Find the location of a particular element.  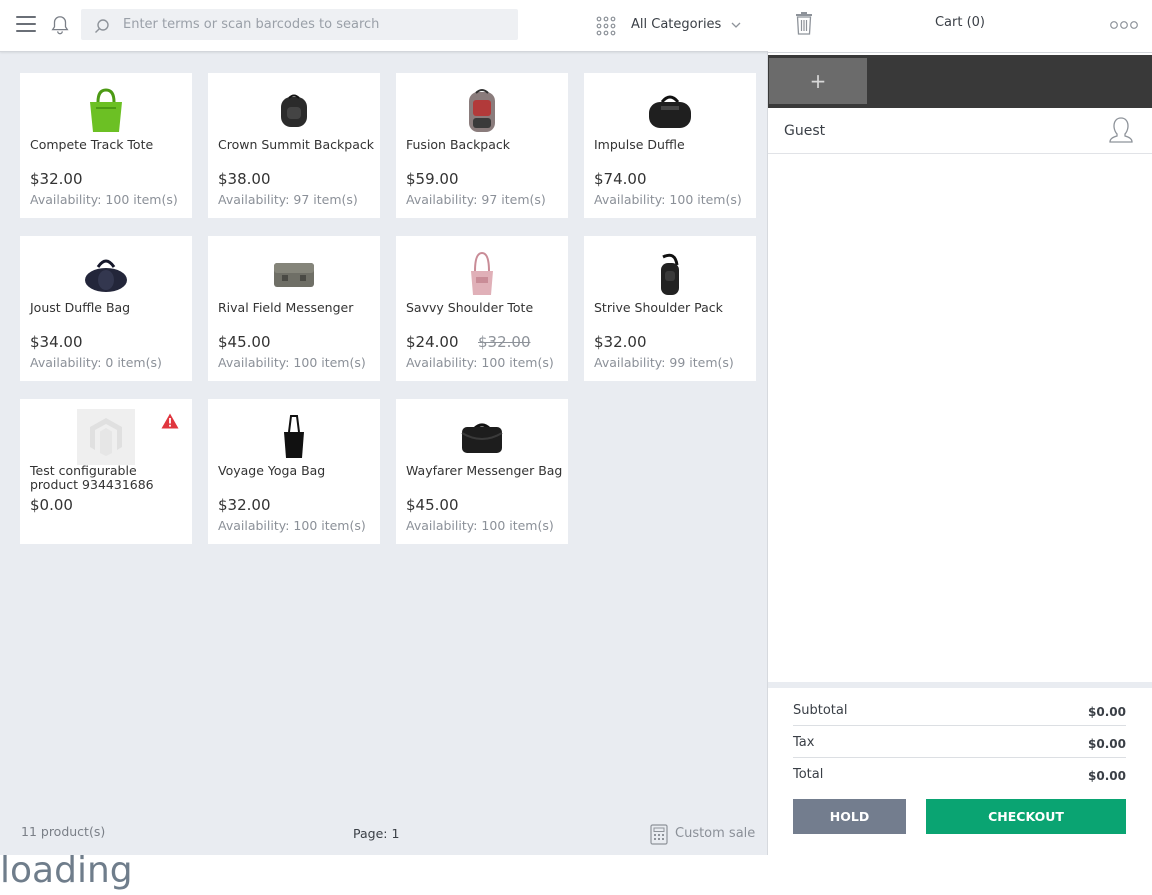

search-icon is located at coordinates (102, 26).